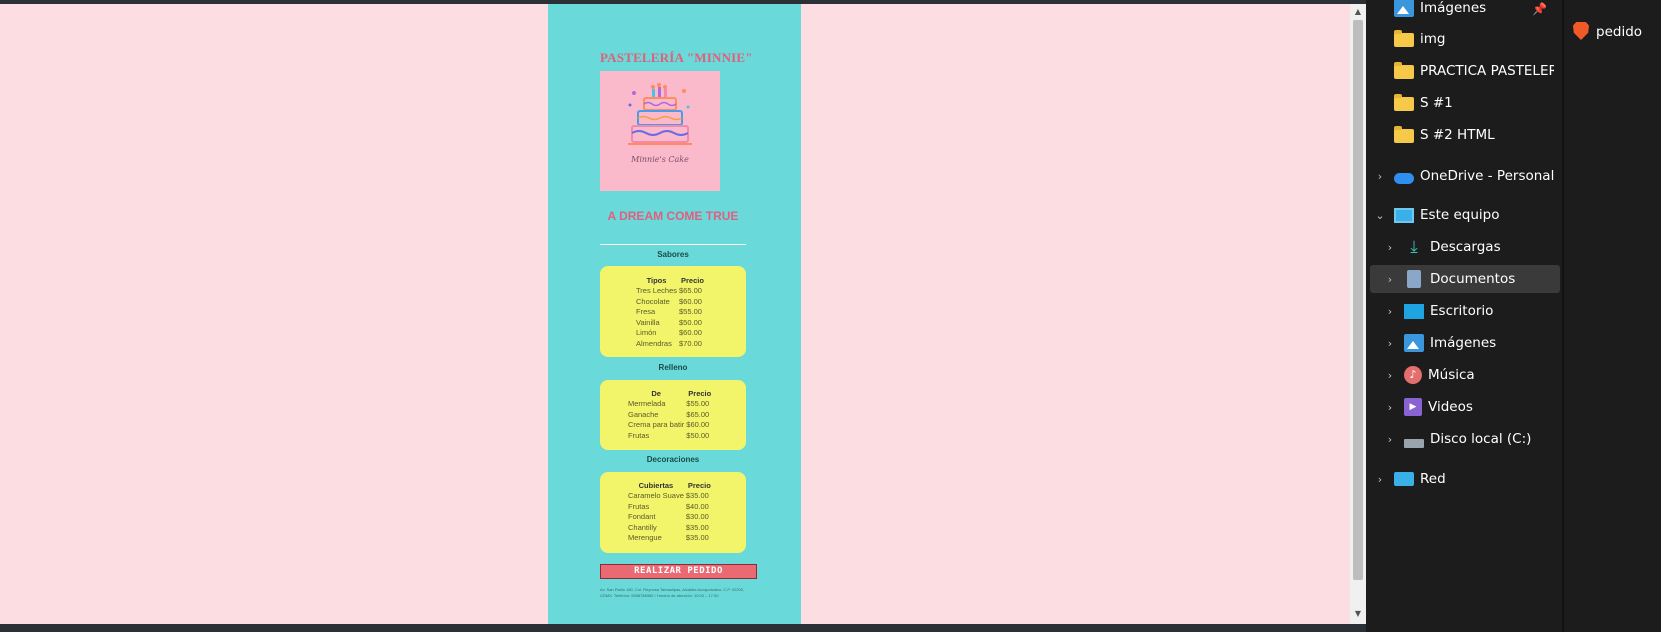 The width and height of the screenshot is (1661, 632). What do you see at coordinates (697, 516) in the screenshot?
I see `item-price: $30.00` at bounding box center [697, 516].